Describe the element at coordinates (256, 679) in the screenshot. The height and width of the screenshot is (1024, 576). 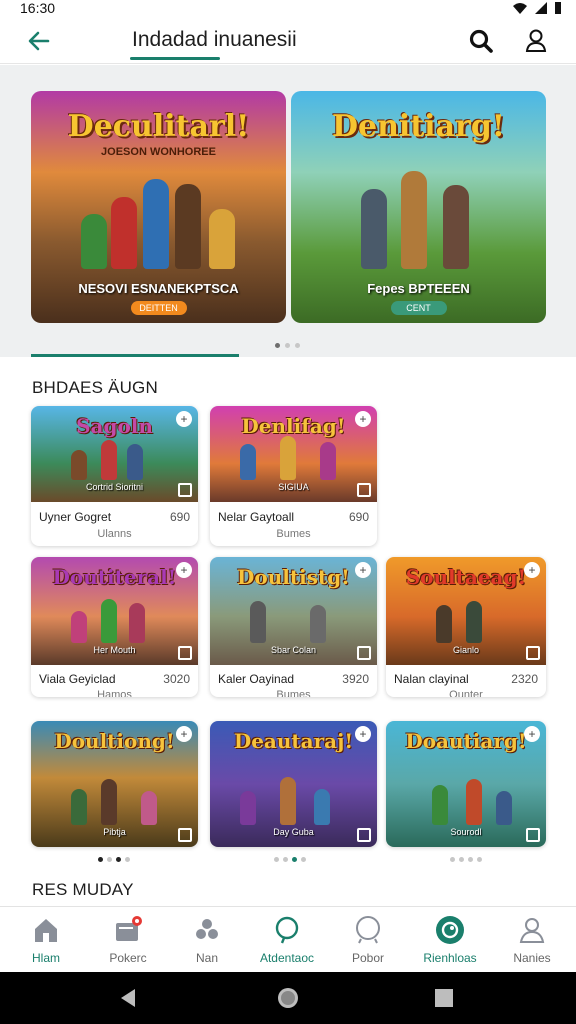
I see `game-title: Kaler Oayinad` at that location.